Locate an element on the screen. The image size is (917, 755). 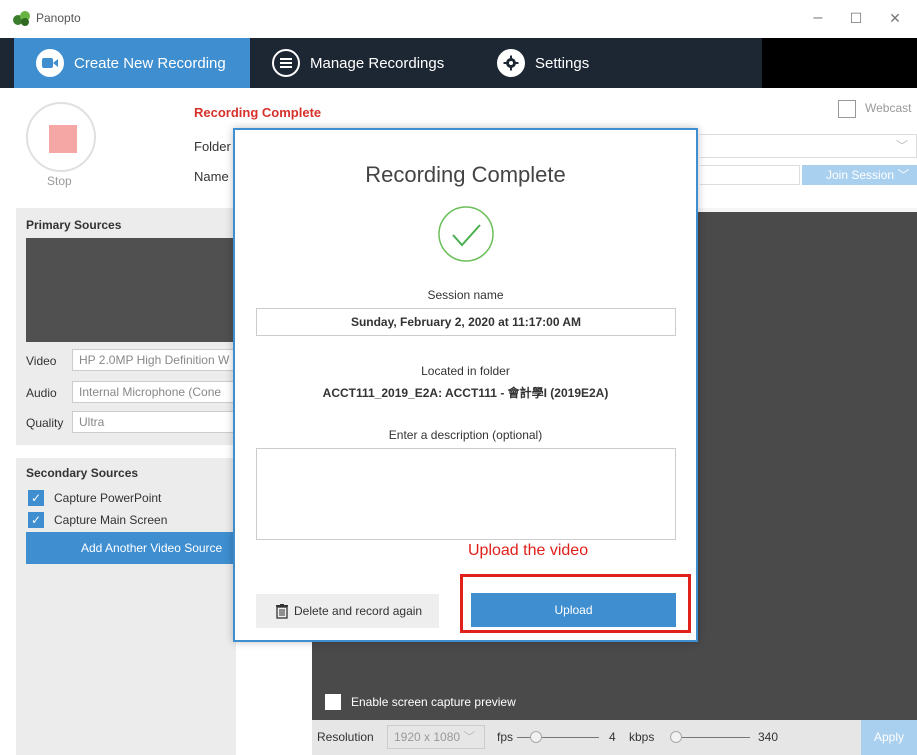
kbps-slider-track is located at coordinates (710, 737).